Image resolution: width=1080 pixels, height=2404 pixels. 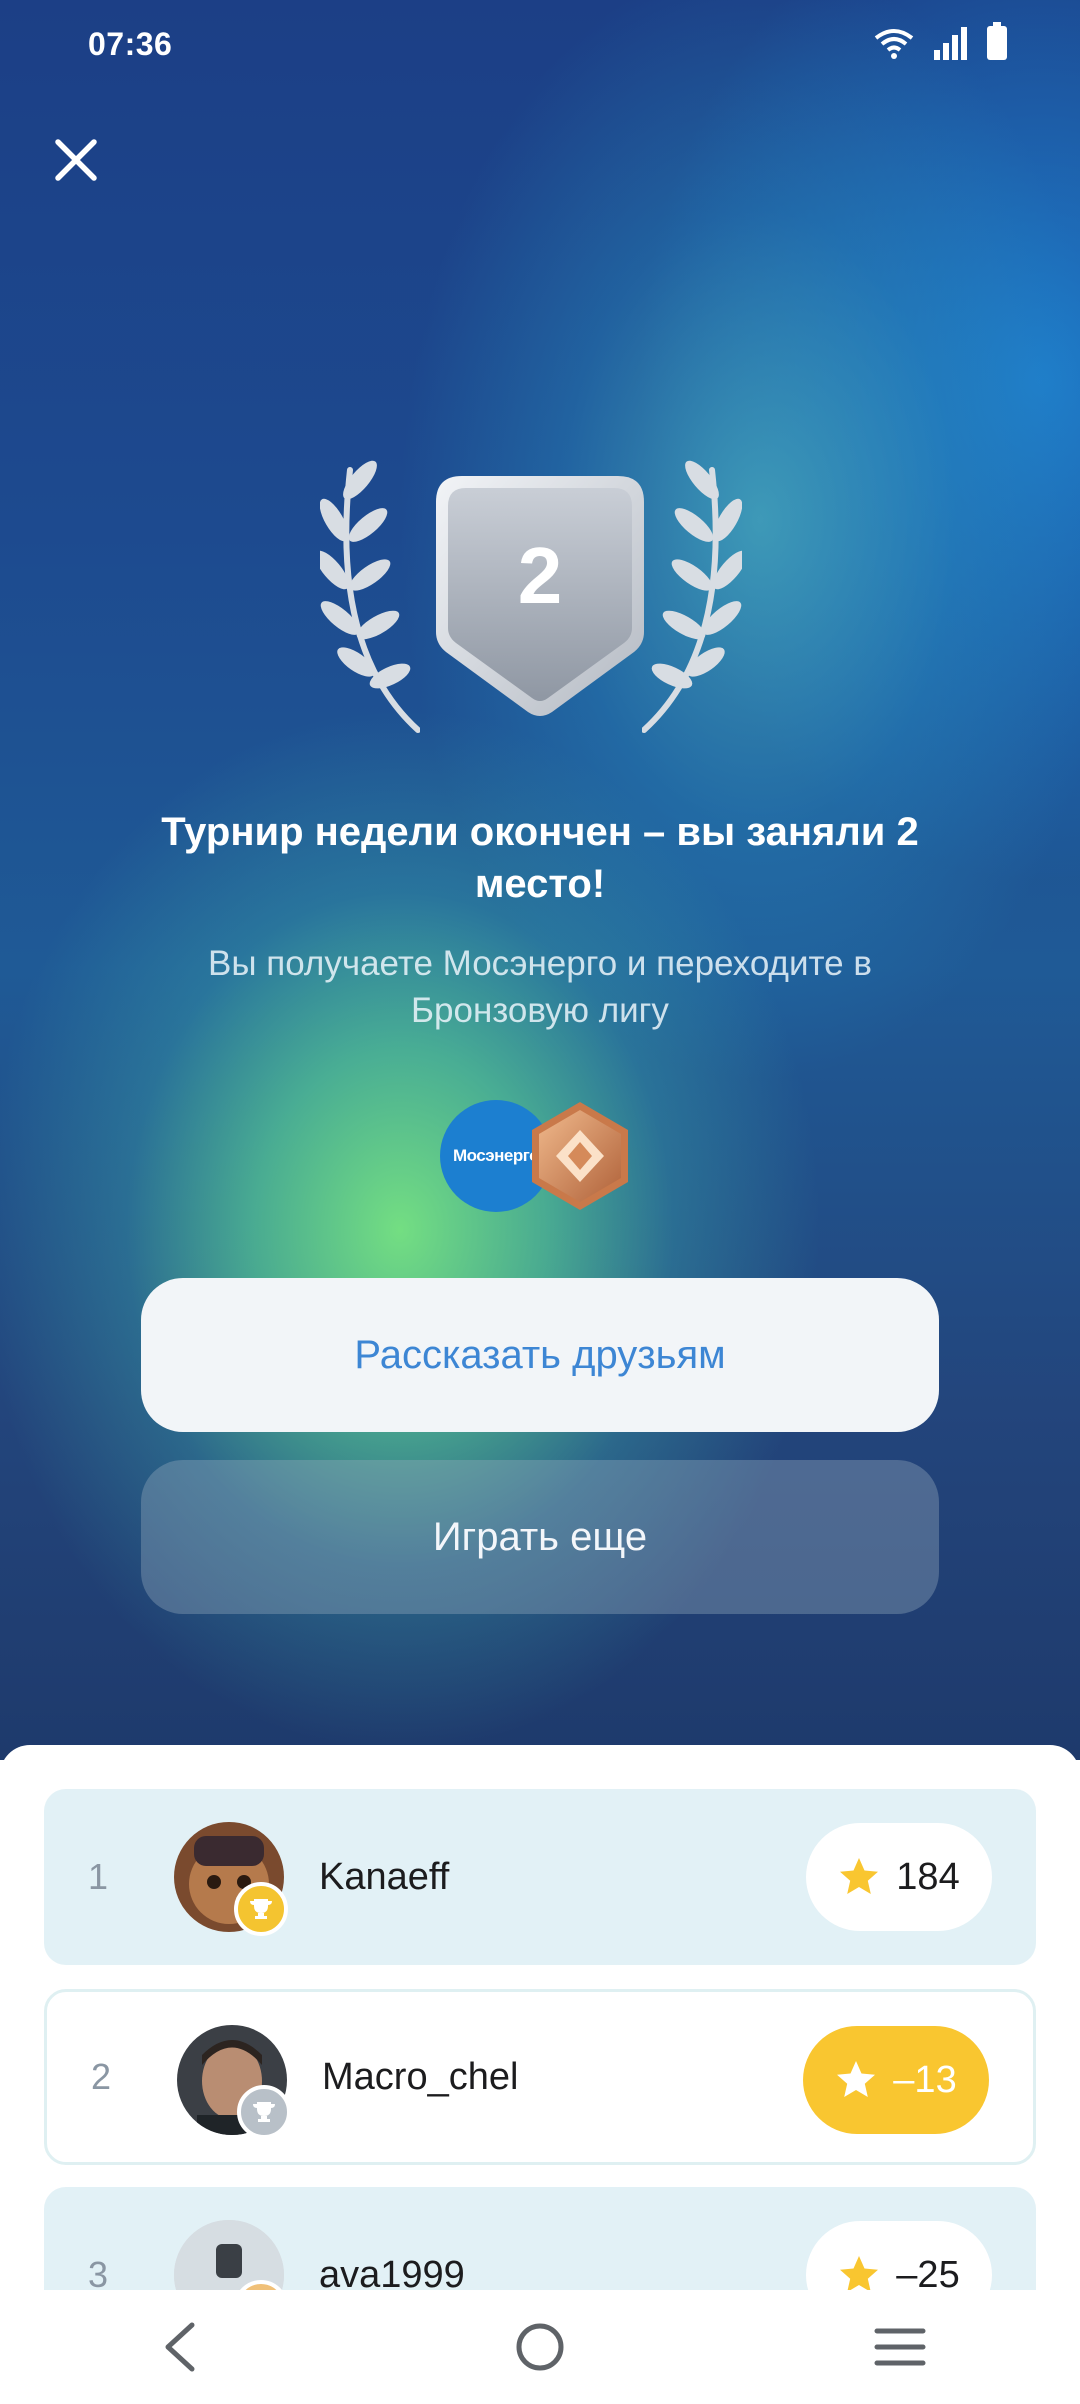 I want to click on row-score: –13, so click(x=896, y=2080).